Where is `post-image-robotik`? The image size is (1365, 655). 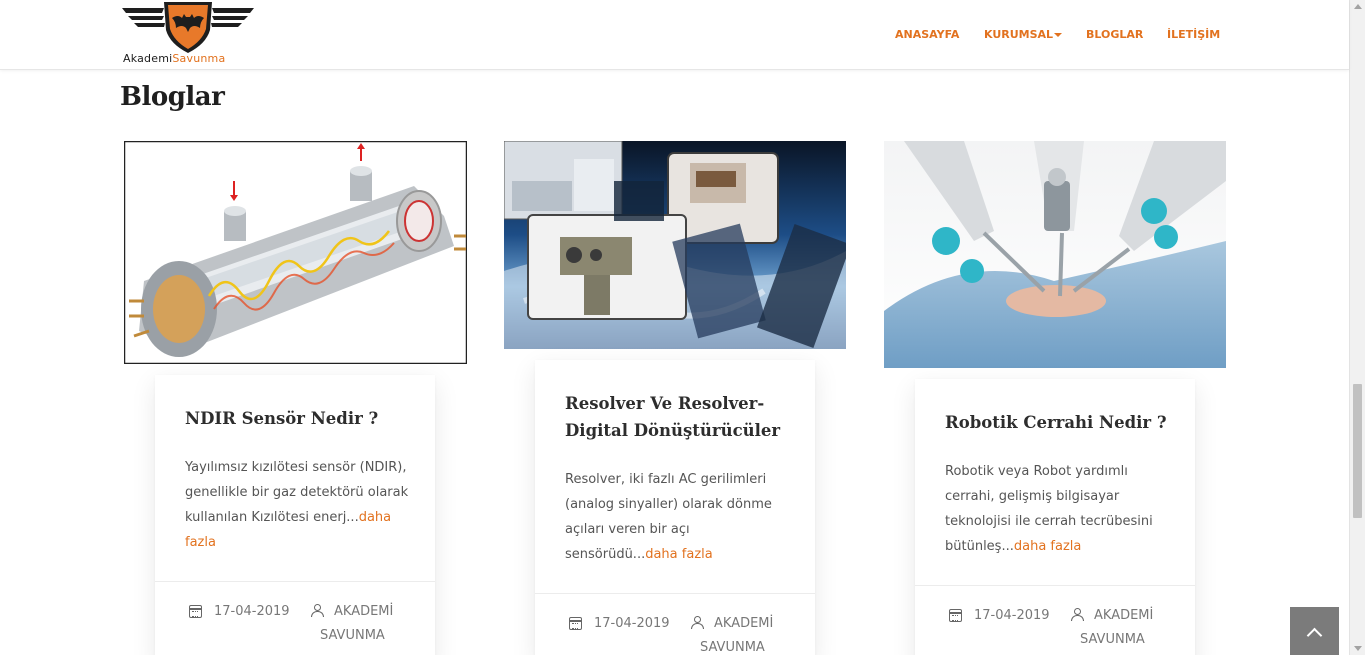
post-image-robotik is located at coordinates (1055, 254).